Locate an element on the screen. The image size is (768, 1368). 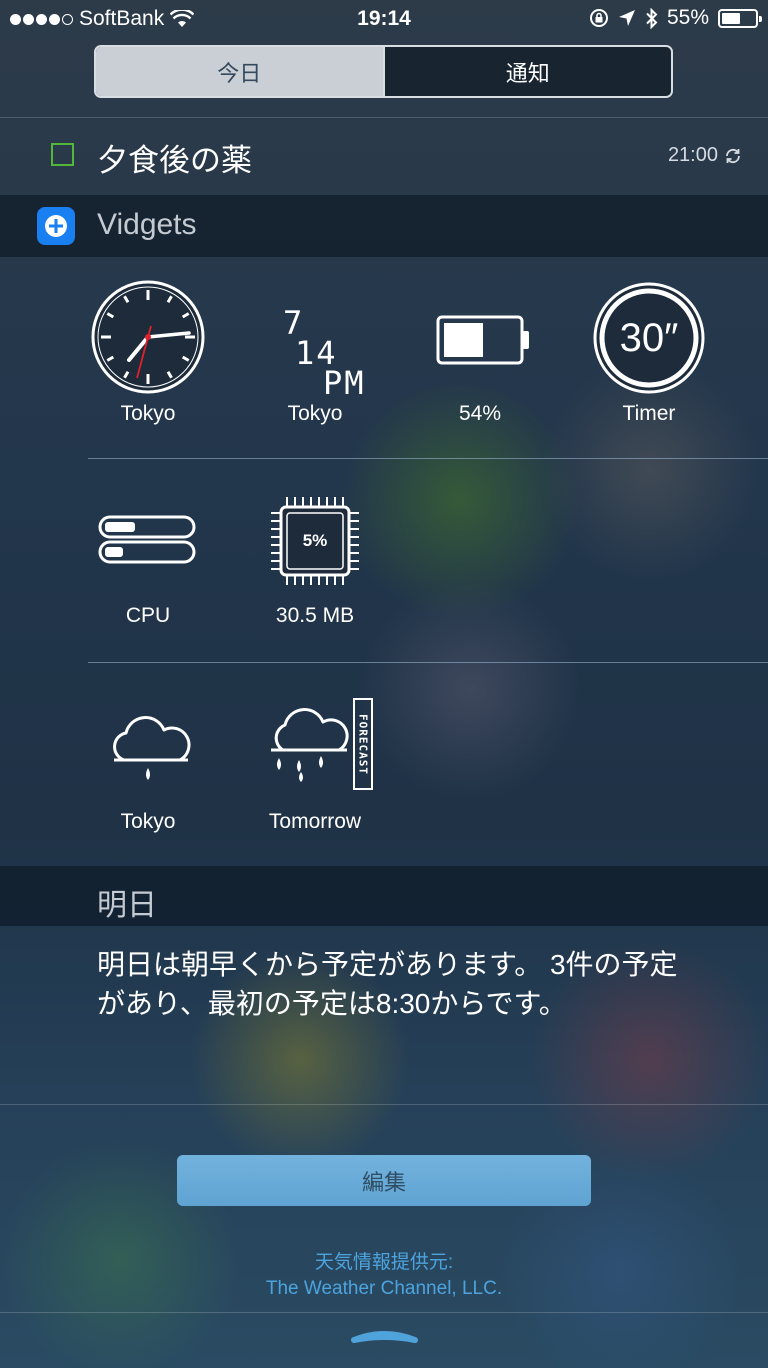
weather-now-label: Tokyo is located at coordinates (148, 821).